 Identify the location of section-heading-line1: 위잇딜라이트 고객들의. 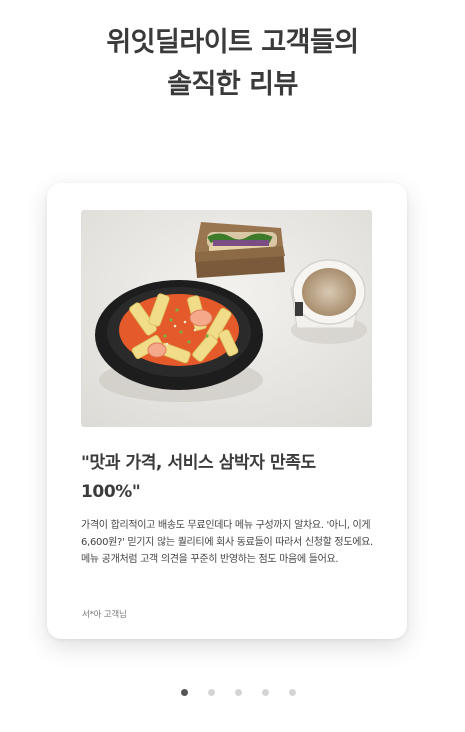
(232, 42).